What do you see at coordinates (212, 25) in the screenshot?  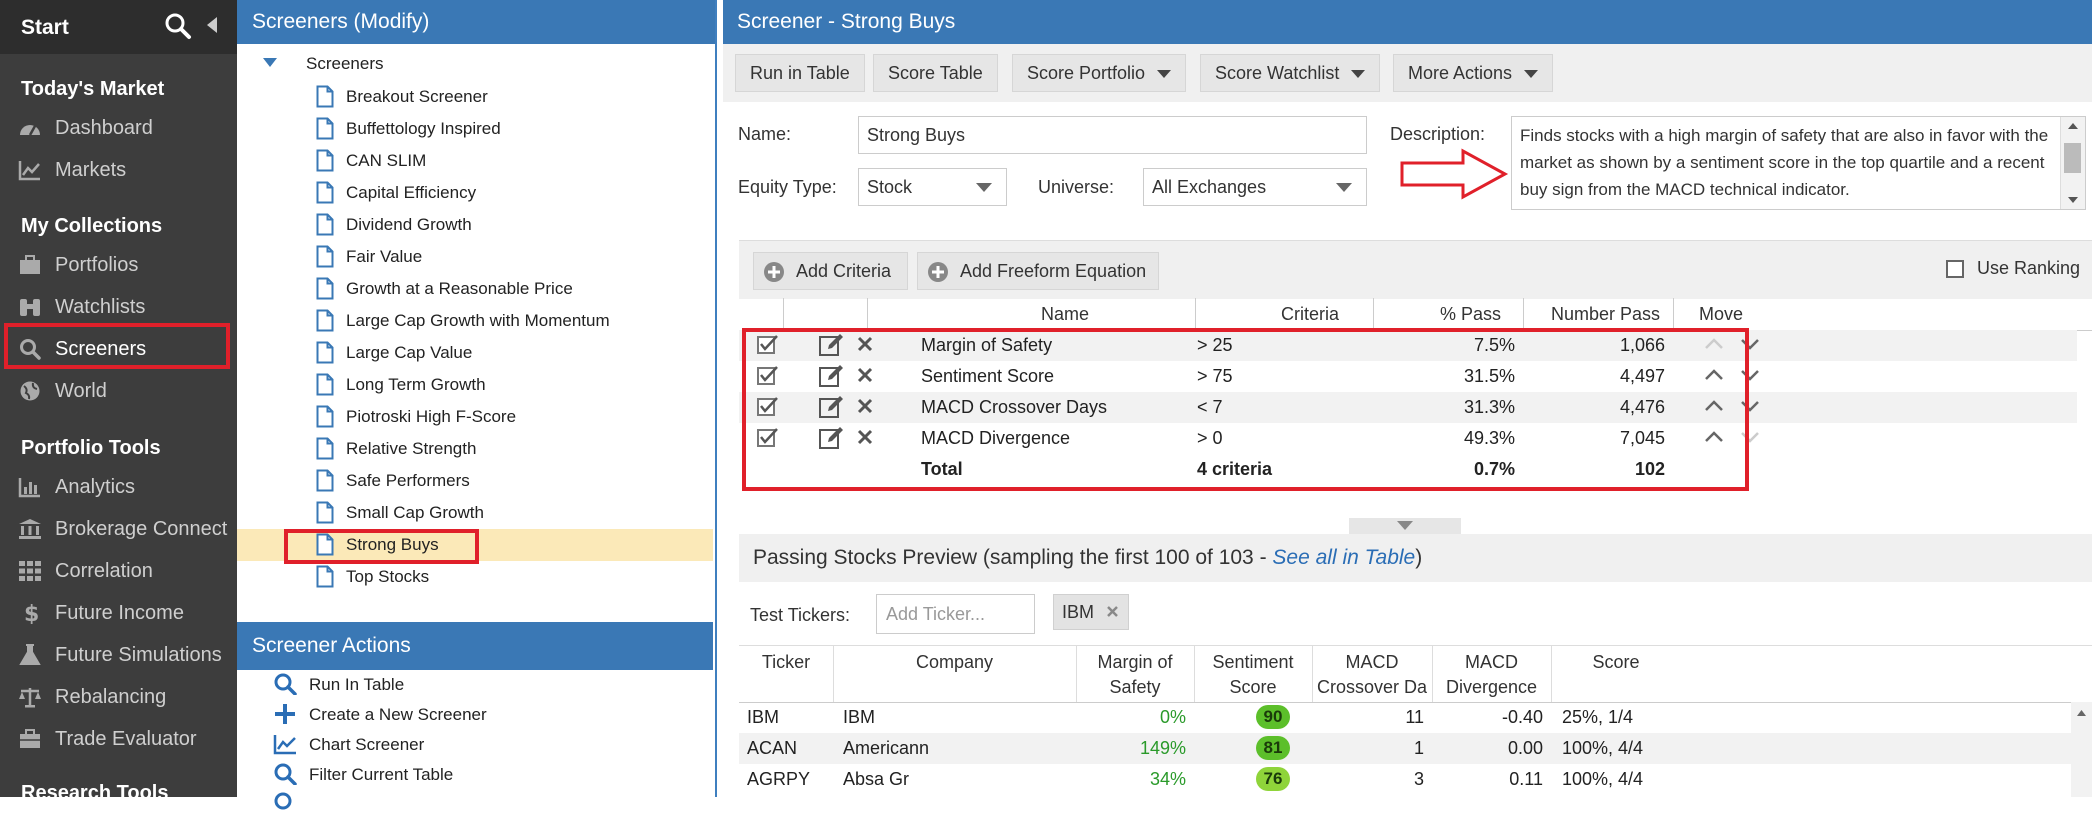 I see `collapse-arrow-icon` at bounding box center [212, 25].